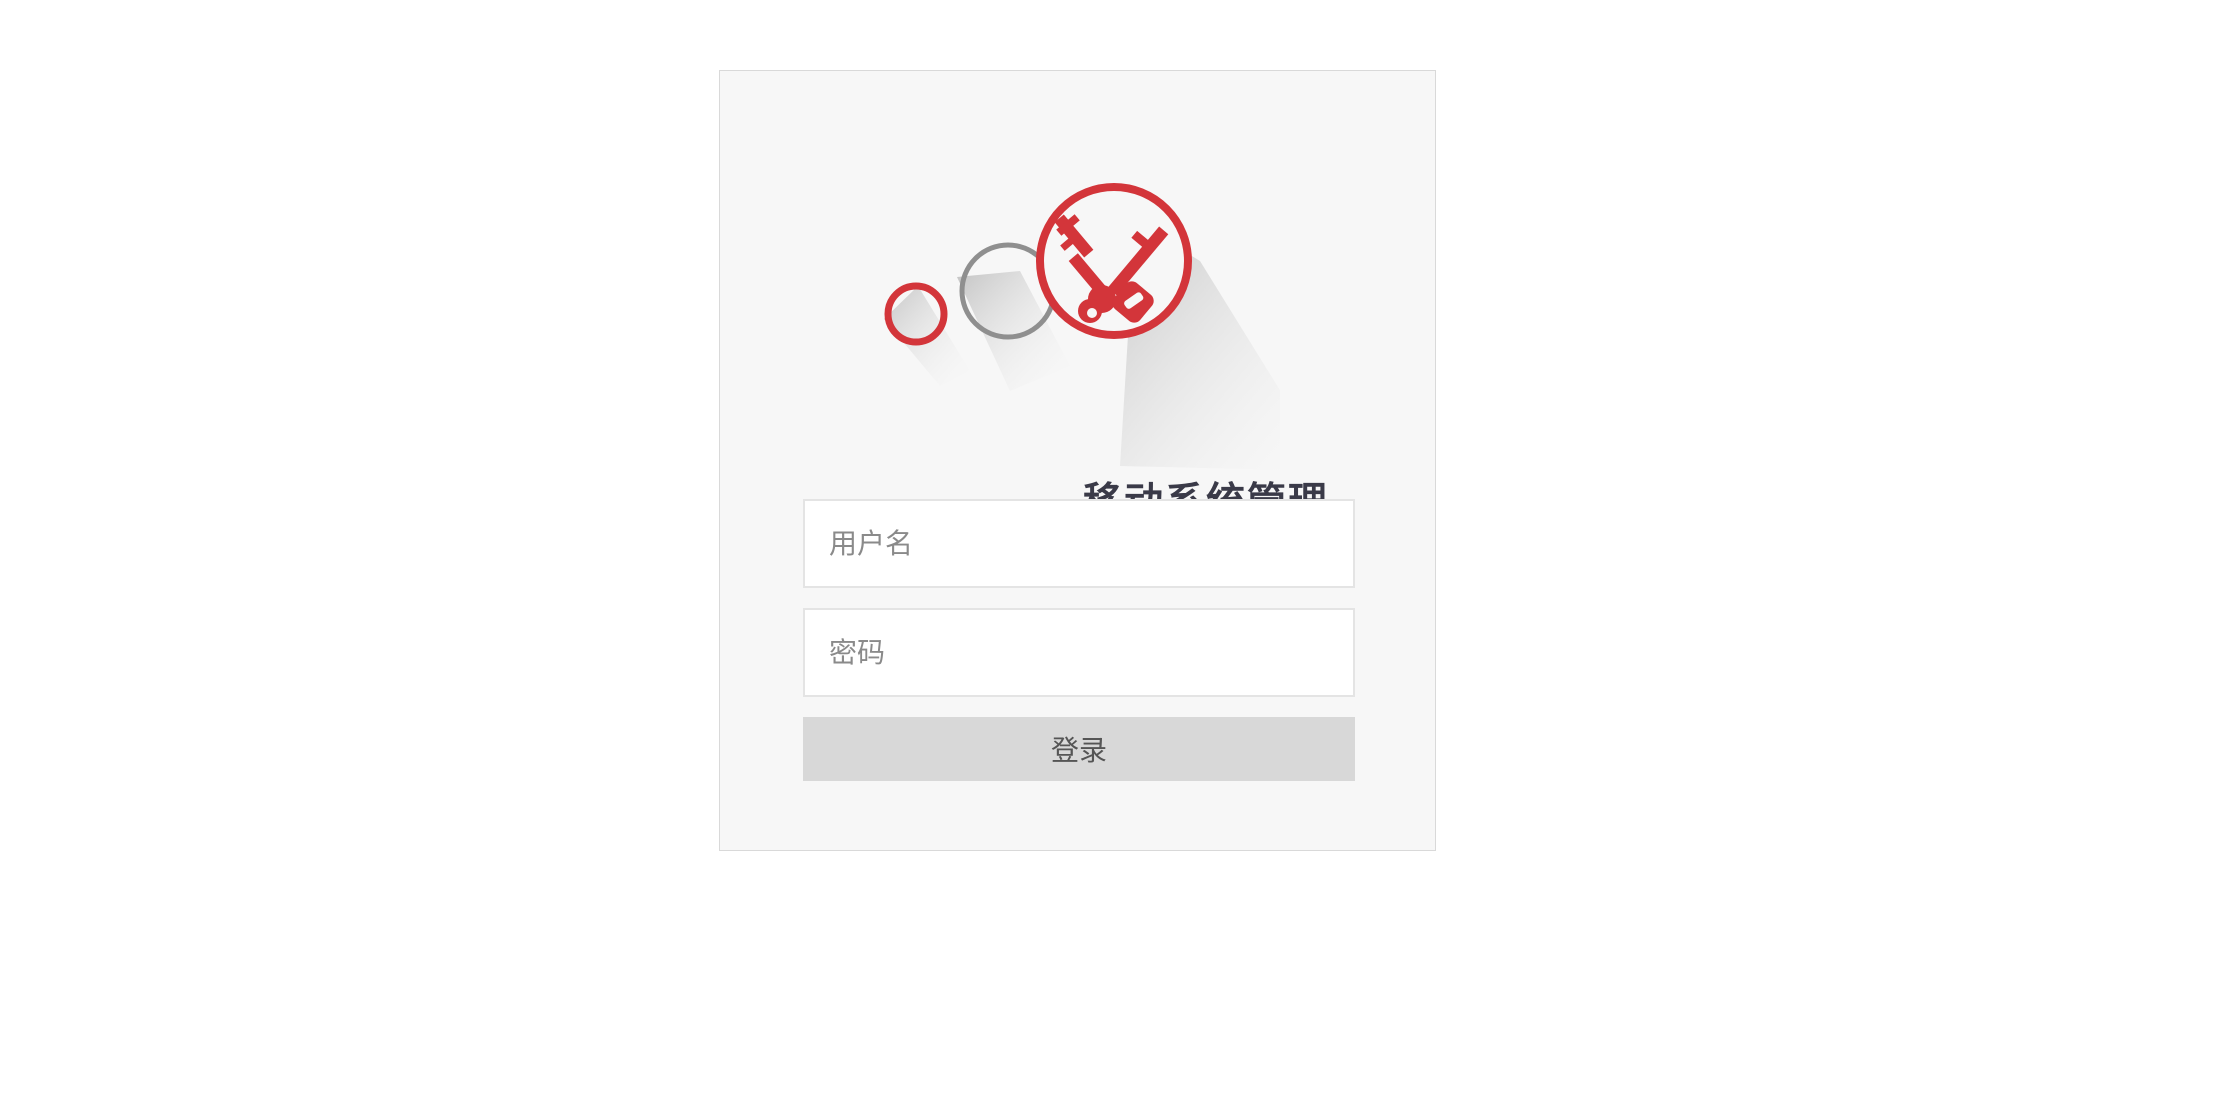 This screenshot has height=1112, width=2222. I want to click on logo-graphic, so click(1107, 327).